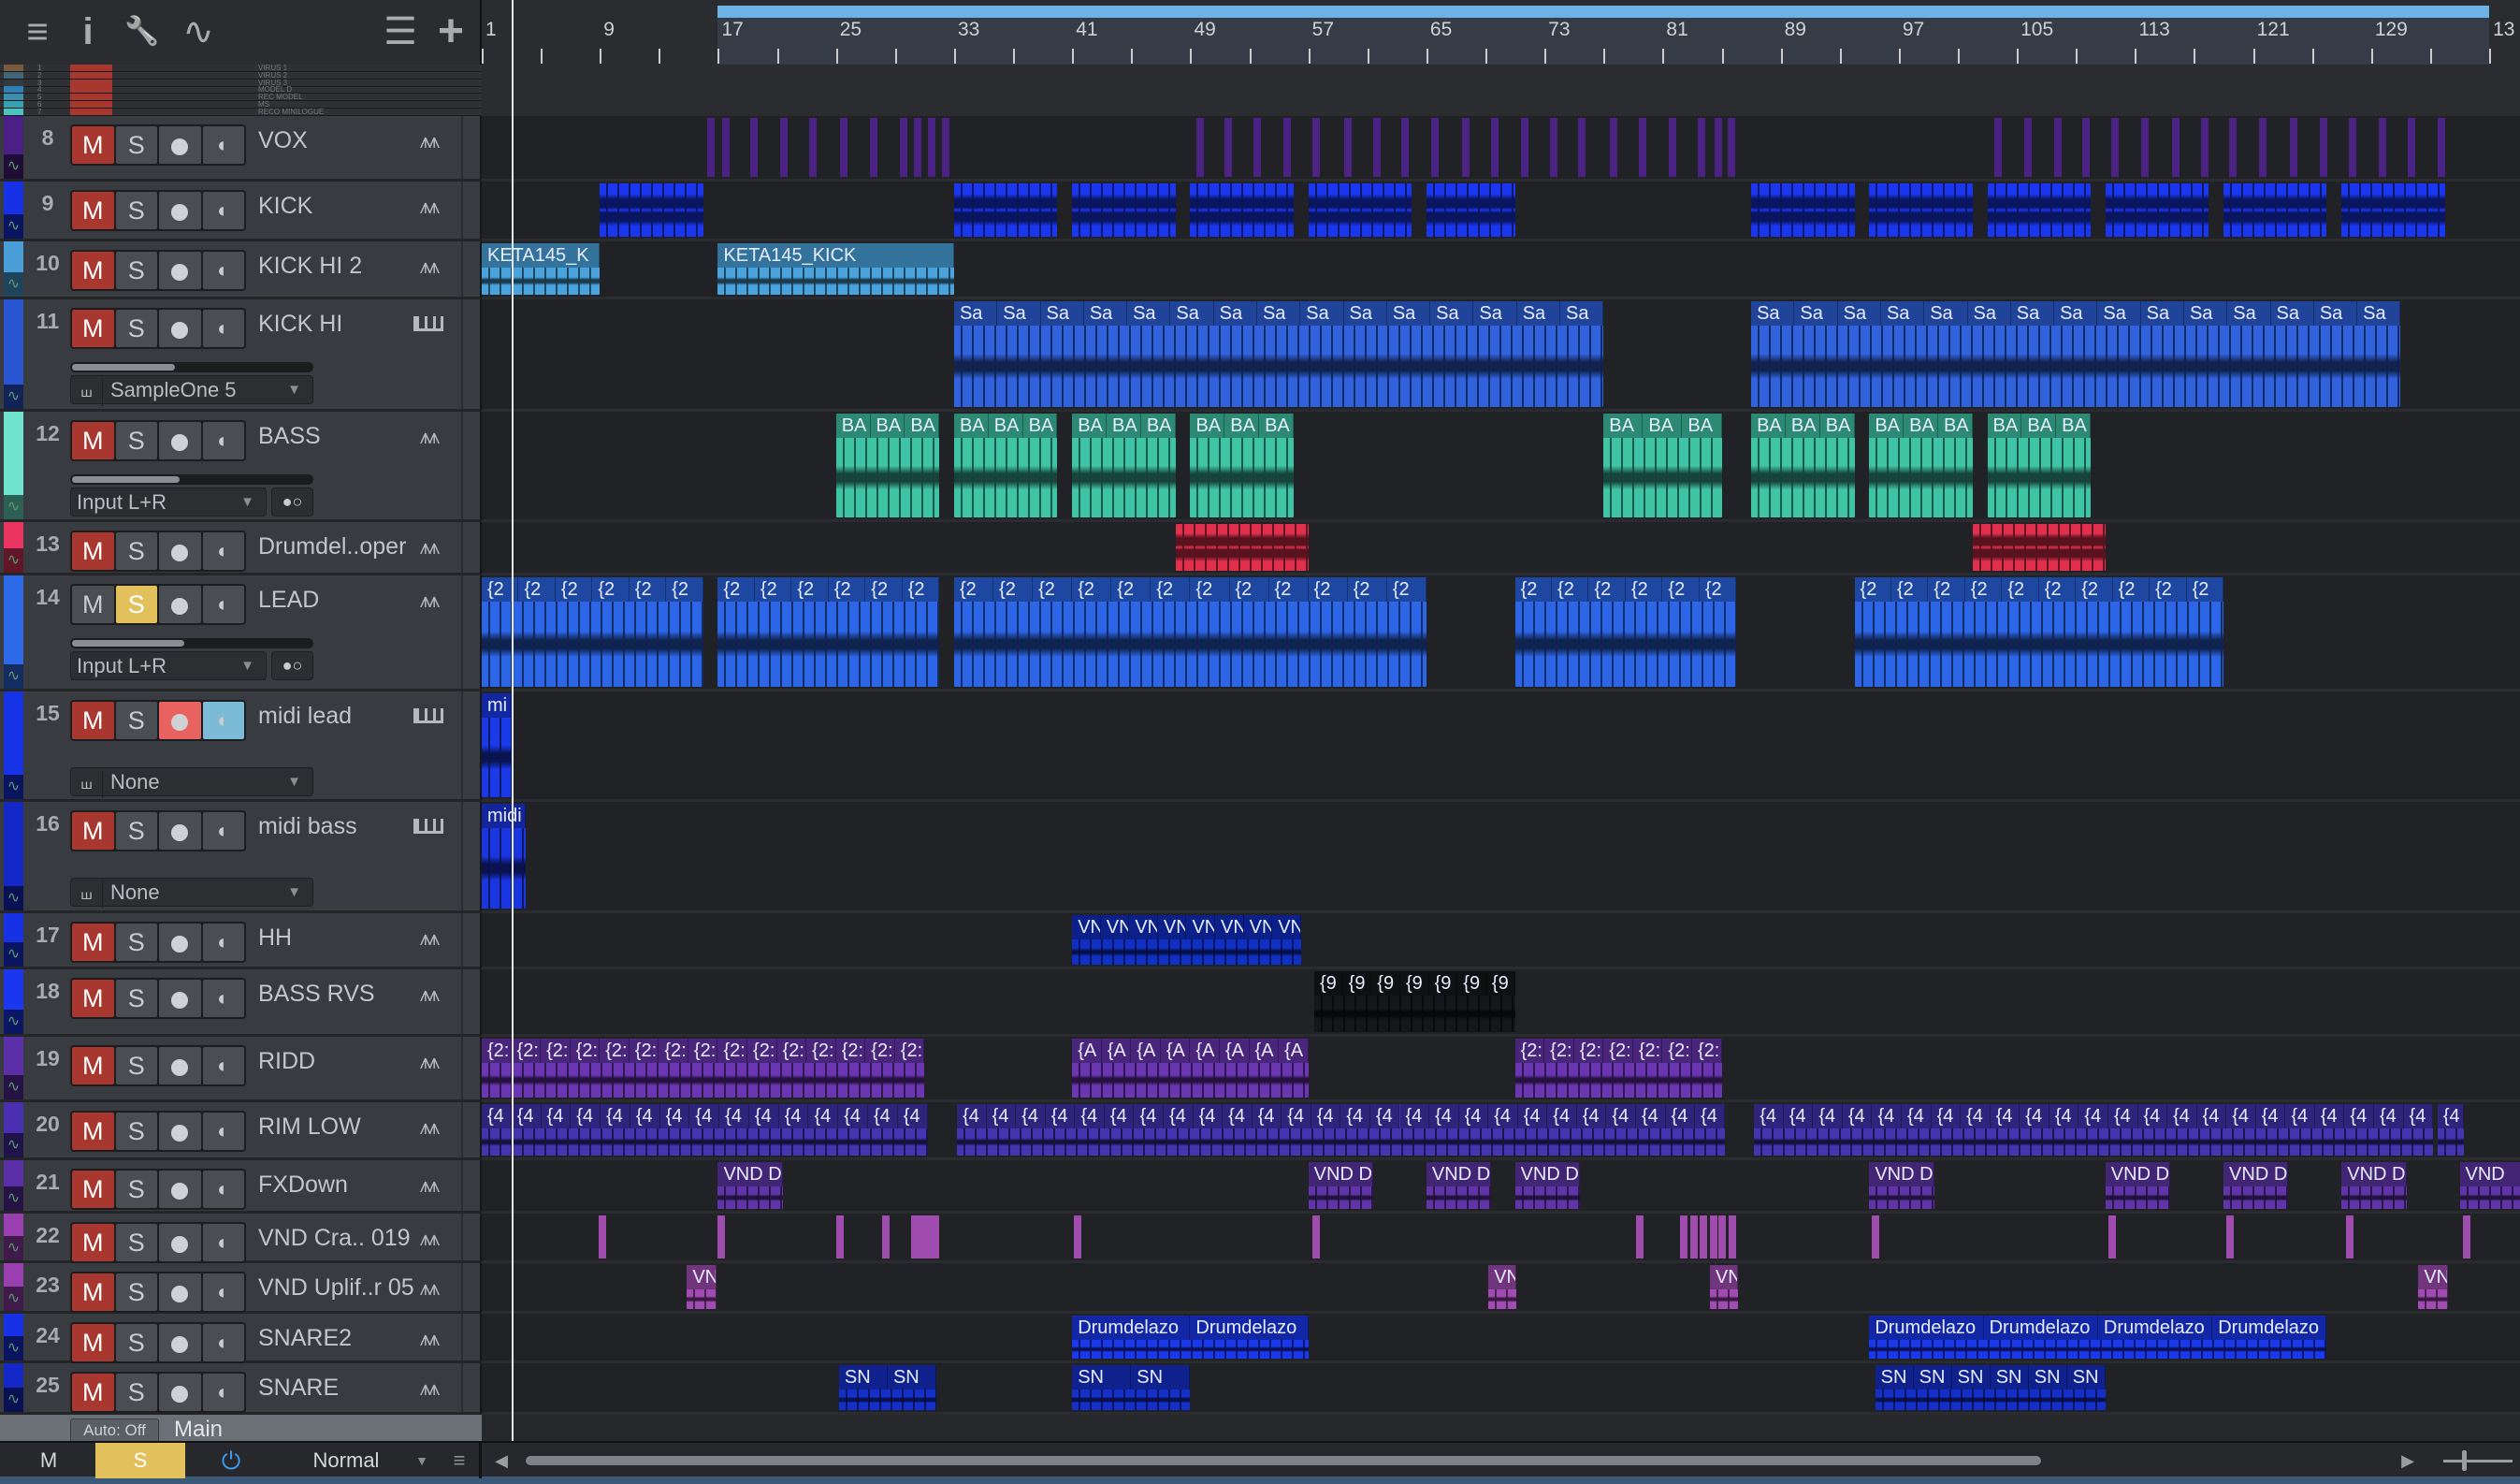 The image size is (2520, 1484). Describe the element at coordinates (283, 140) in the screenshot. I see `track-name: VOX` at that location.